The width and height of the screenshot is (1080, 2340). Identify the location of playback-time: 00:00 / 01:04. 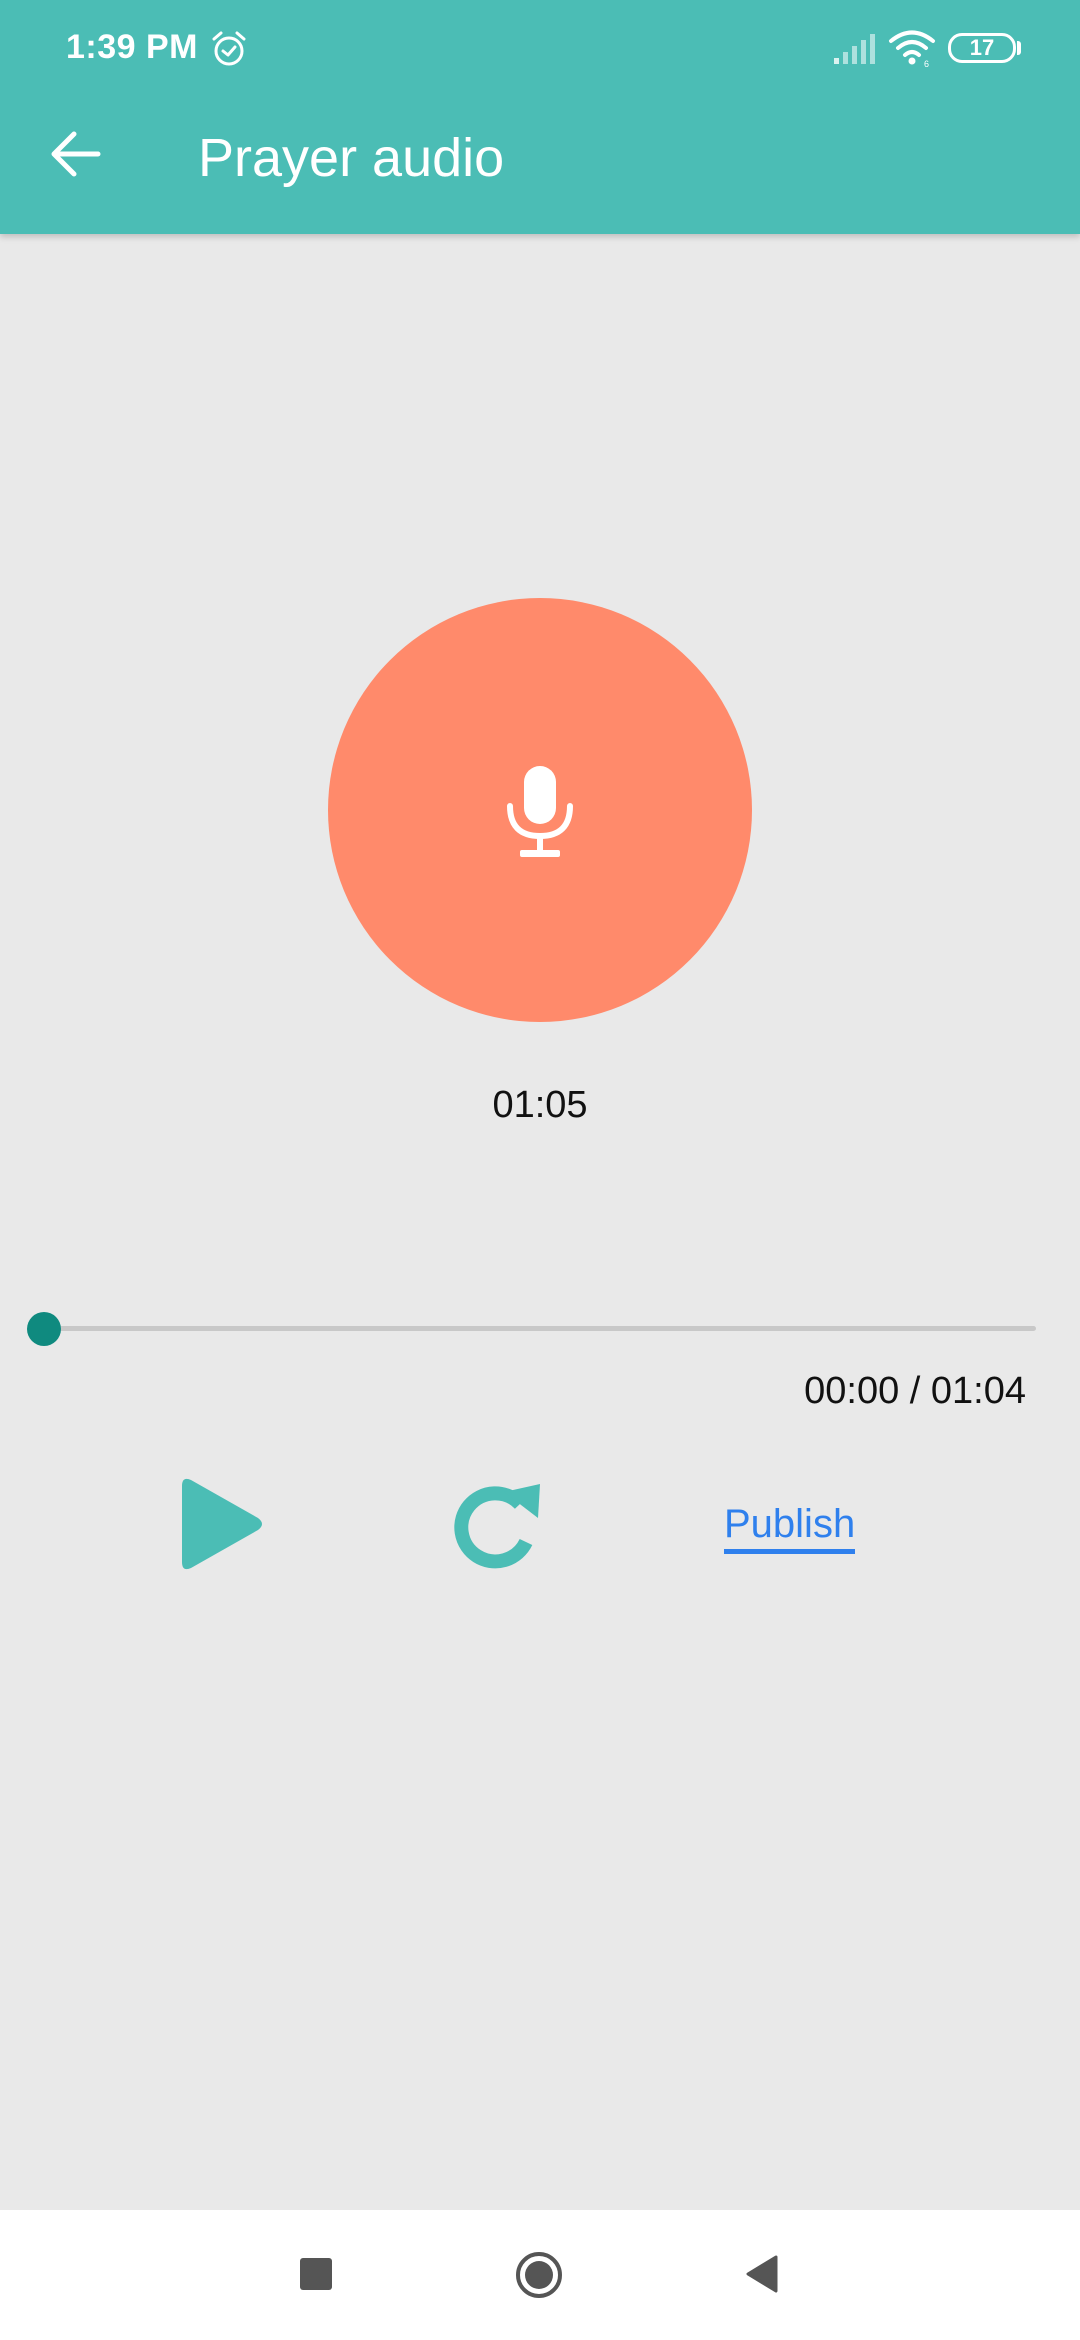
(915, 1391).